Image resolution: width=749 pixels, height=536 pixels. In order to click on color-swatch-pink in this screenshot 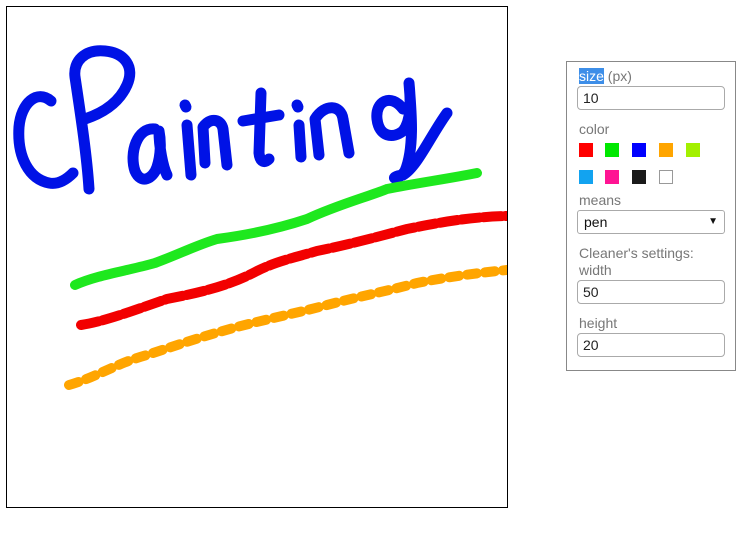, I will do `click(612, 177)`.